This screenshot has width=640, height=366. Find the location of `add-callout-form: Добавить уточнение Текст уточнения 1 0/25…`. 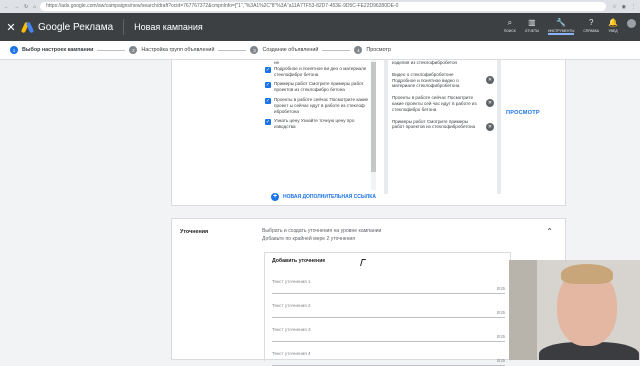

add-callout-form: Добавить уточнение Текст уточнения 1 0/25… is located at coordinates (387, 309).